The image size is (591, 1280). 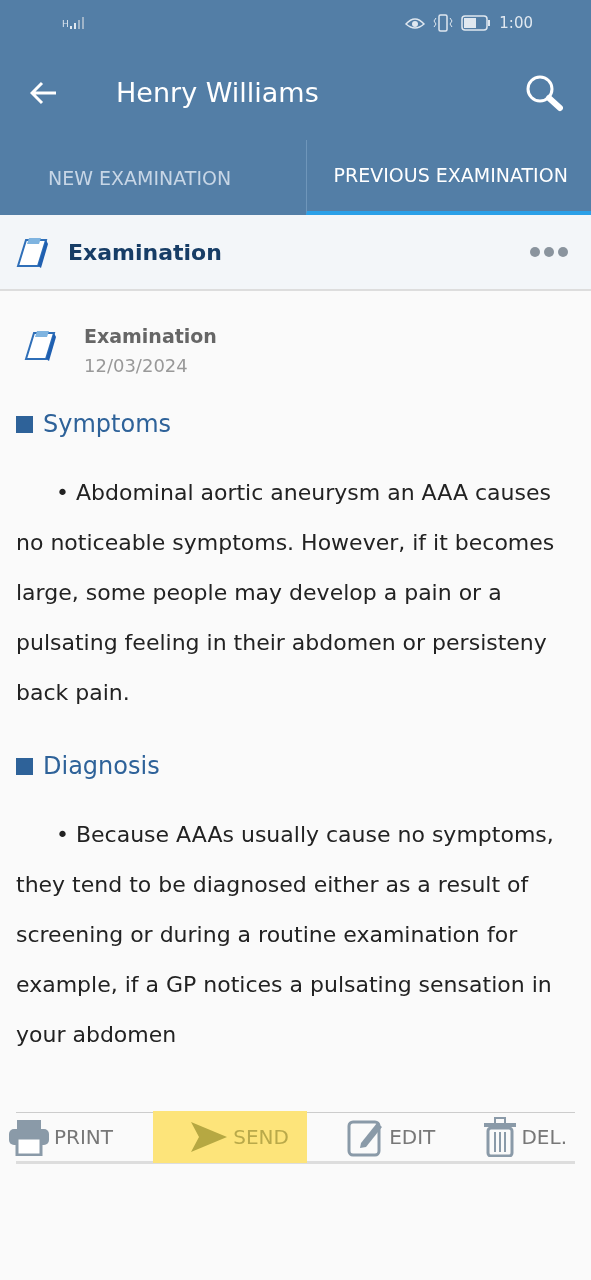 What do you see at coordinates (525, 1137) in the screenshot?
I see `delete-button: DEL.` at bounding box center [525, 1137].